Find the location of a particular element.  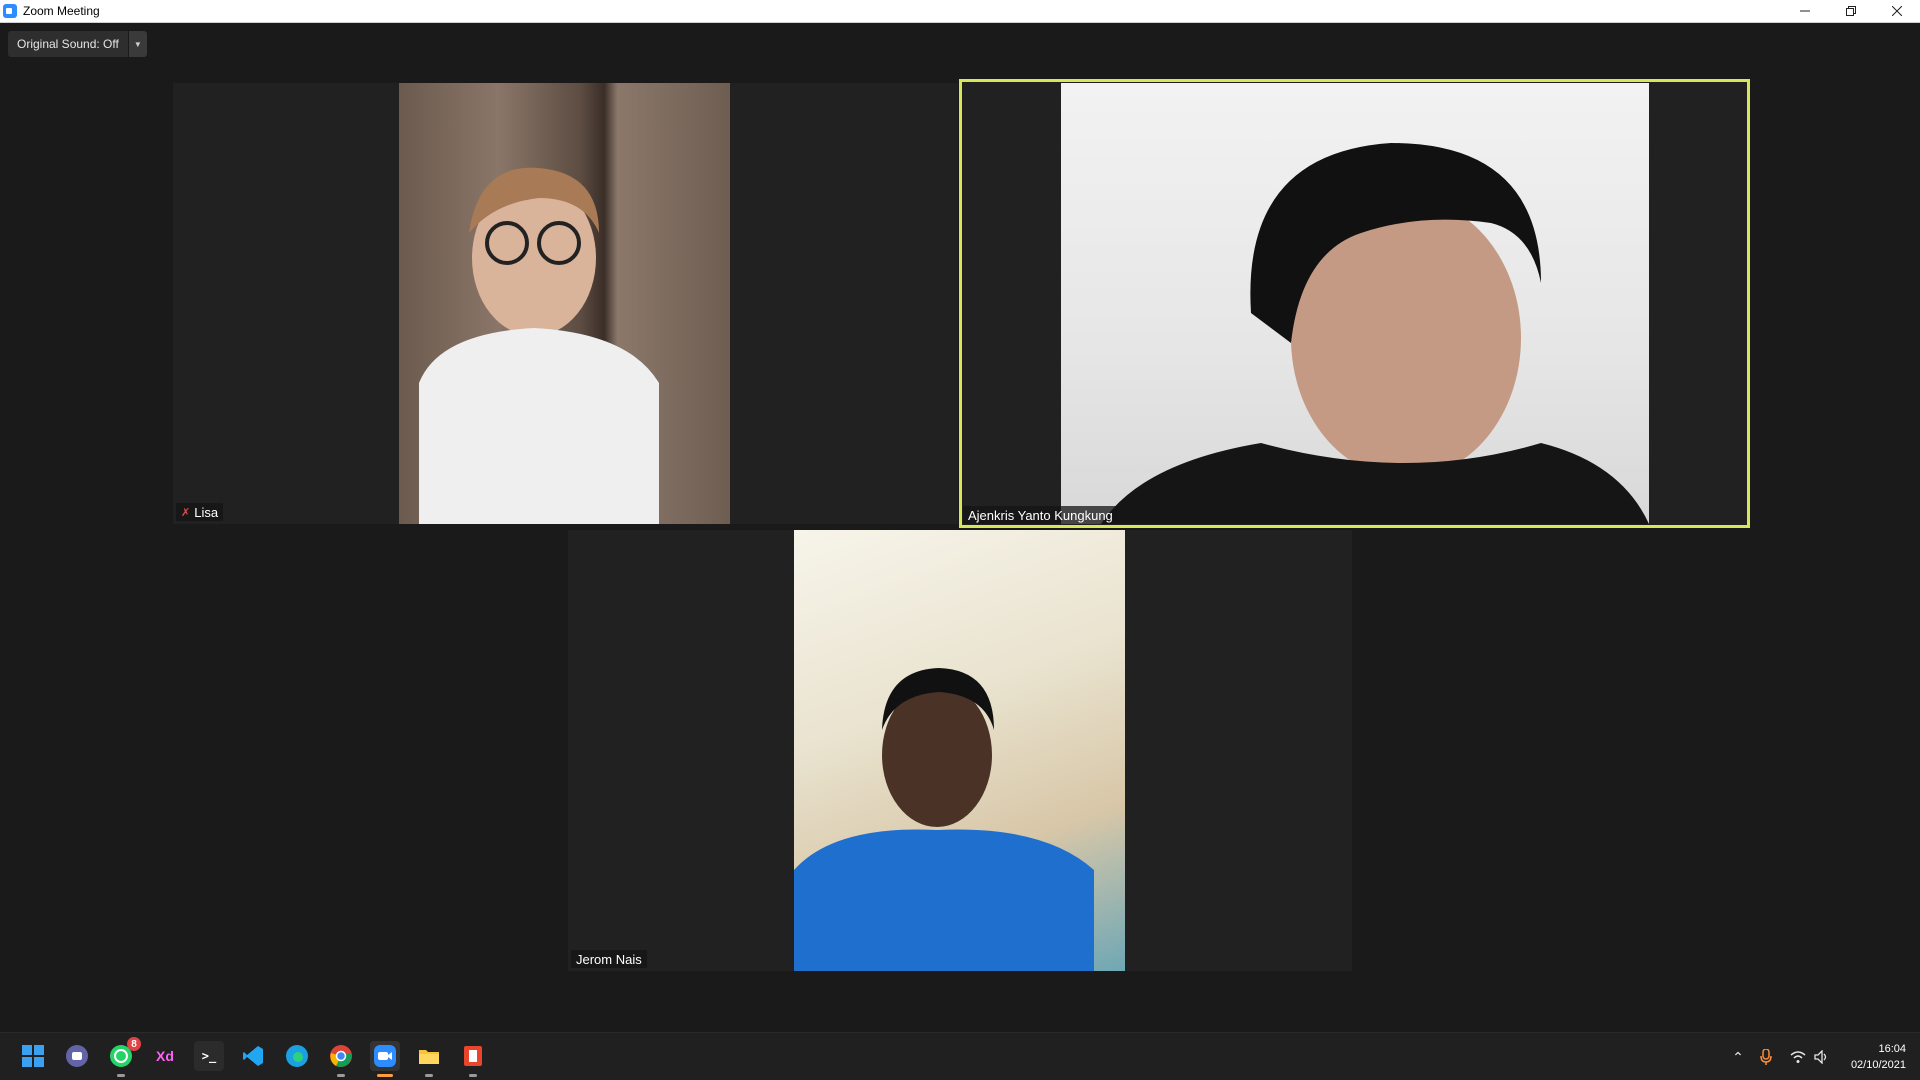

clock-date: 02/10/2021 is located at coordinates (1878, 1065).